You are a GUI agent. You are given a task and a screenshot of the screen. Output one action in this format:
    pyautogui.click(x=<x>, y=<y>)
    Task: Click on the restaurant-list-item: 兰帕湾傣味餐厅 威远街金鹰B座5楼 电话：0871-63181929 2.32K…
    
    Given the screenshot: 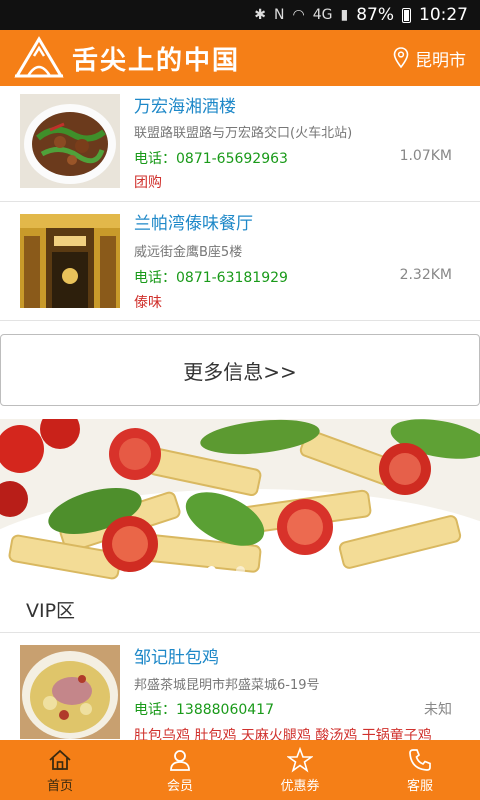 What is the action you would take?
    pyautogui.click(x=240, y=262)
    